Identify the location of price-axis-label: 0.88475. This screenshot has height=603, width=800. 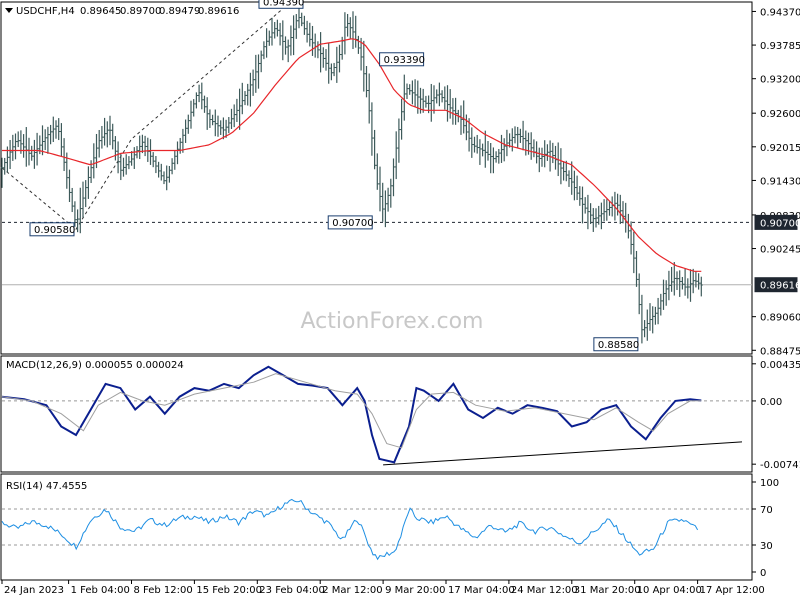
(780, 351).